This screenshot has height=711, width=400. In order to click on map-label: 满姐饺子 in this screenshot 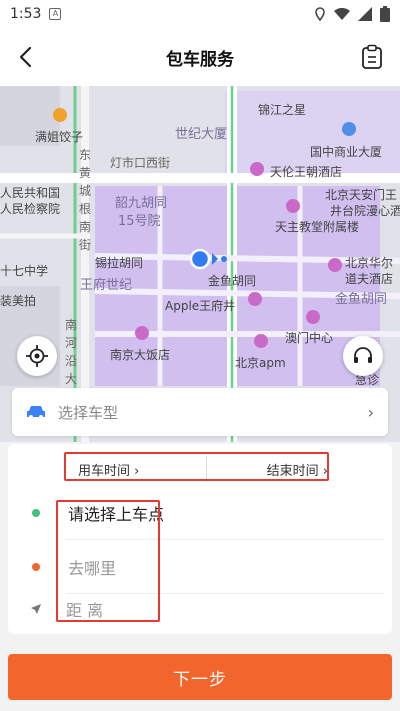, I will do `click(59, 137)`.